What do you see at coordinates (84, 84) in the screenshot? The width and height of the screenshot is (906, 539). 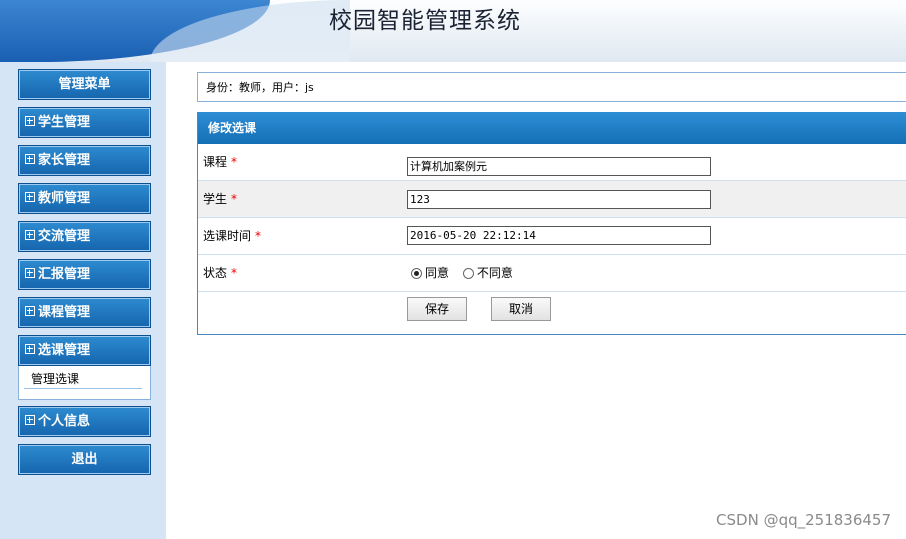 I see `menu-title: 管理菜单` at bounding box center [84, 84].